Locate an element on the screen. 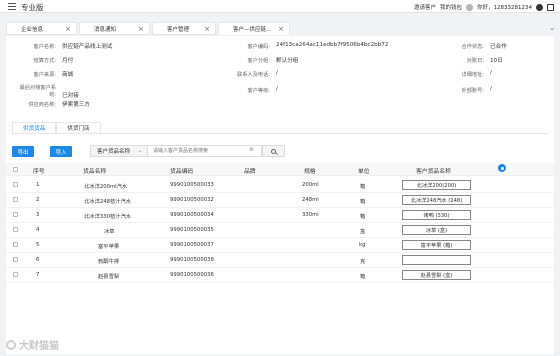  search-field-select: 客户货品名称 ⌄ is located at coordinates (119, 151).